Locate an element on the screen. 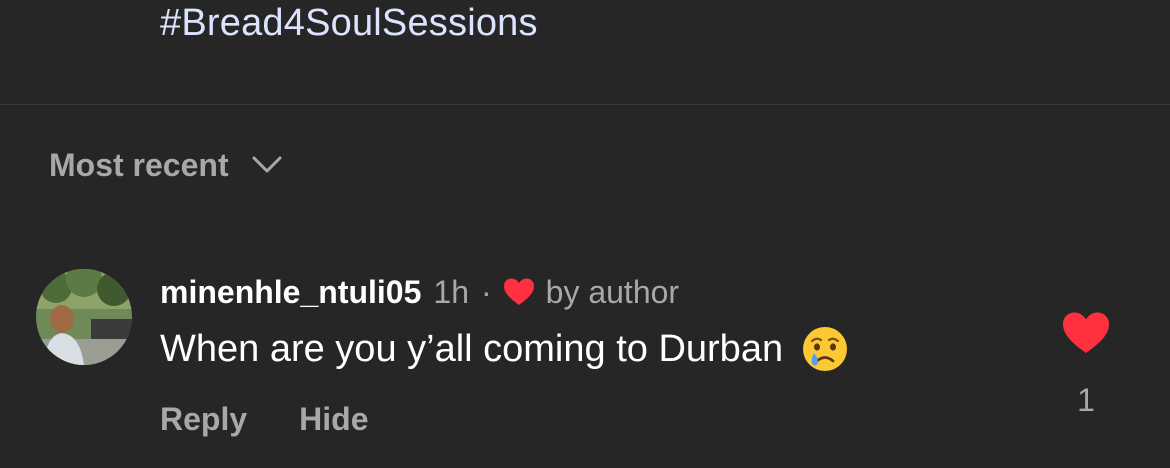 The height and width of the screenshot is (468, 1170). hide-button: Hide is located at coordinates (333, 419).